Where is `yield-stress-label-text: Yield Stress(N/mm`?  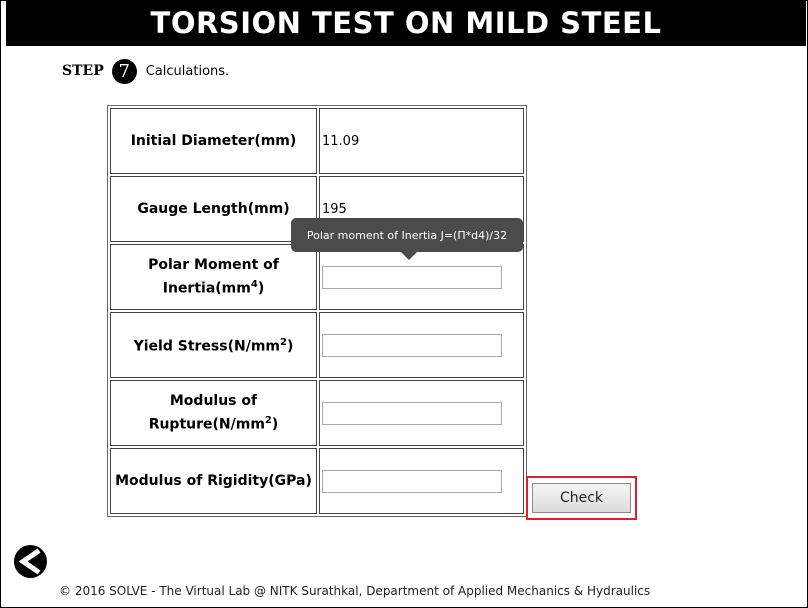
yield-stress-label-text: Yield Stress(N/mm is located at coordinates (206, 346).